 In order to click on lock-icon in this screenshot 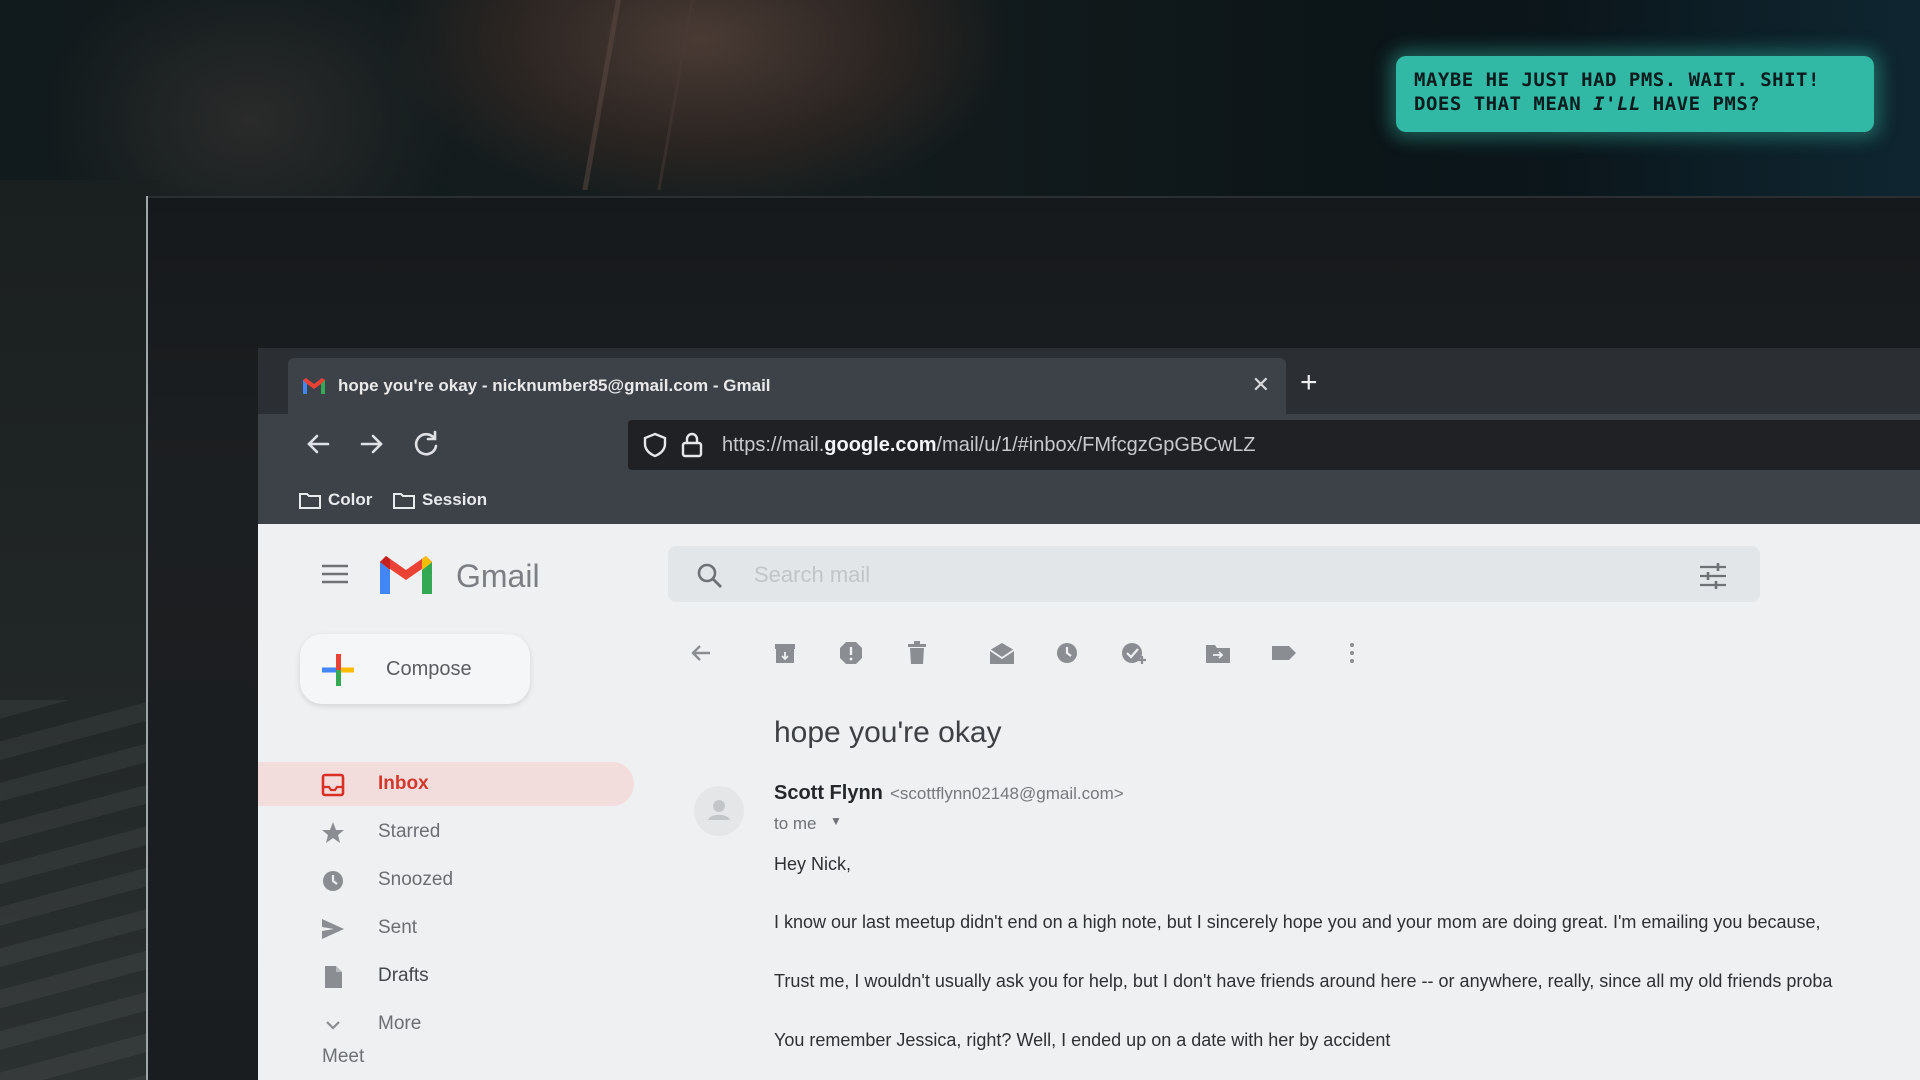, I will do `click(692, 445)`.